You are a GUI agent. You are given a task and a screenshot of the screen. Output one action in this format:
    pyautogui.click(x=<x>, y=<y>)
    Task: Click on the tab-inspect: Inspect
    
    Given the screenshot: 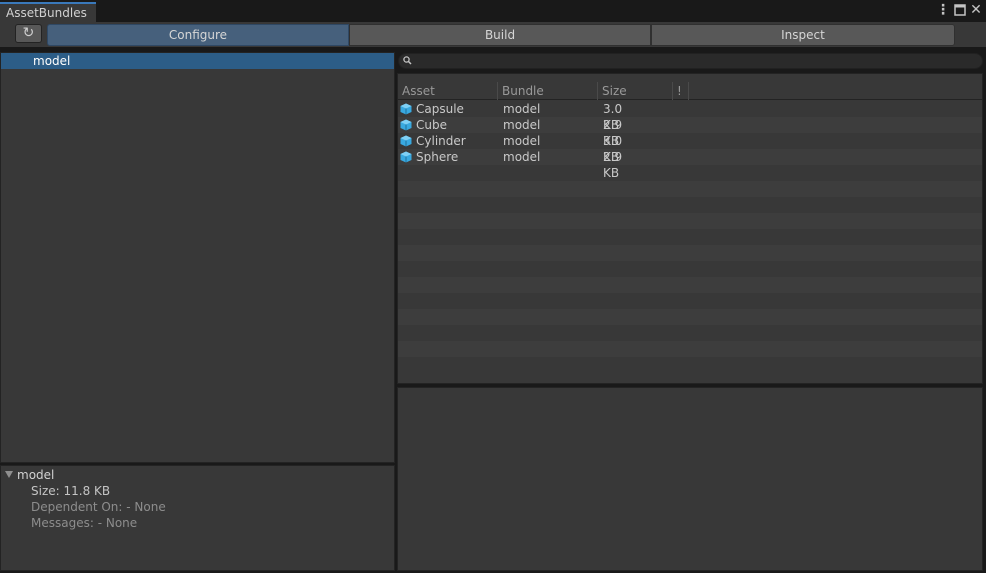 What is the action you would take?
    pyautogui.click(x=803, y=35)
    